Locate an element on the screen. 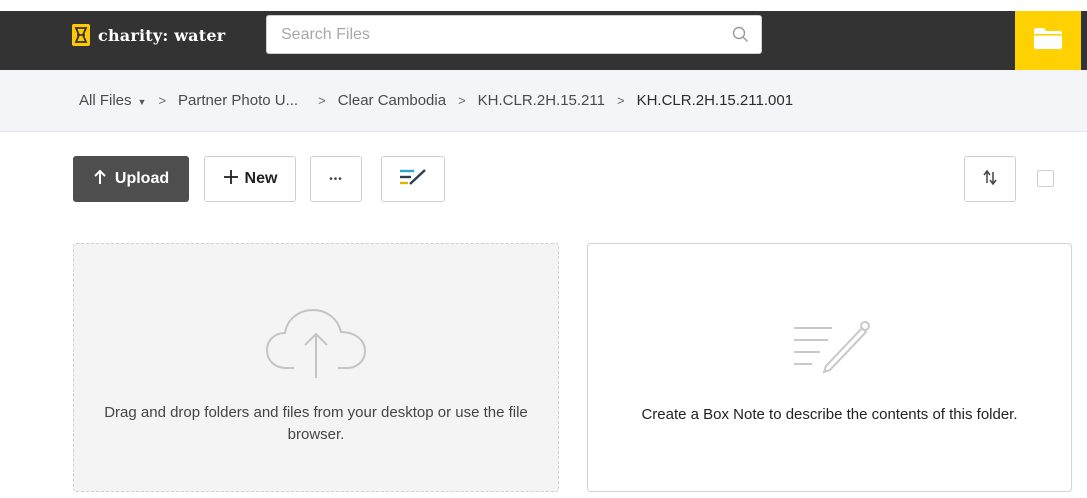 This screenshot has width=1087, height=498. cloud-upload-icon is located at coordinates (316, 345).